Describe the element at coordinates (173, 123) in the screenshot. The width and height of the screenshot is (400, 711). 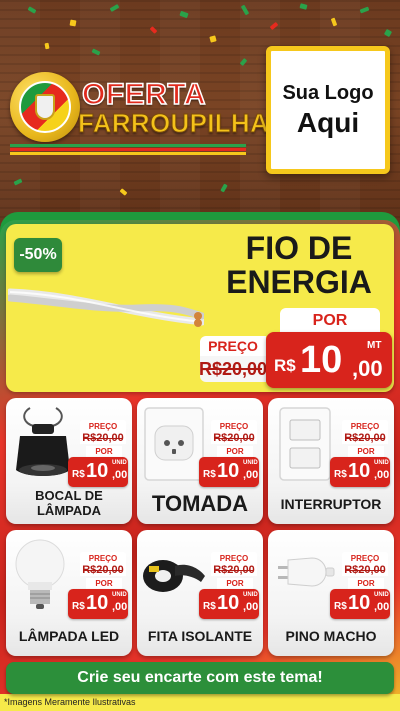
I see `campaign-title-line2: FARROUPILHA` at that location.